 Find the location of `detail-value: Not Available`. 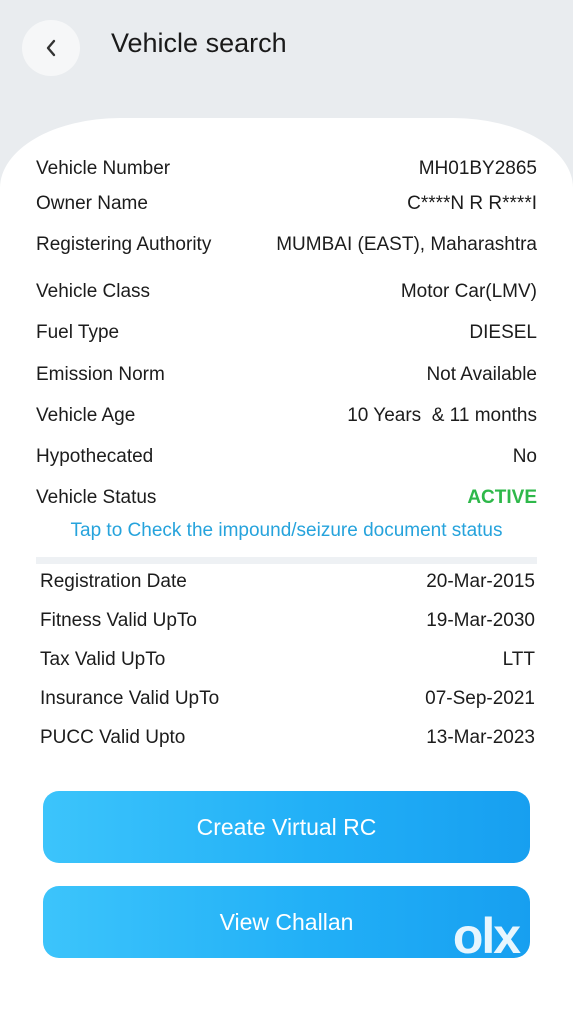

detail-value: Not Available is located at coordinates (481, 374).